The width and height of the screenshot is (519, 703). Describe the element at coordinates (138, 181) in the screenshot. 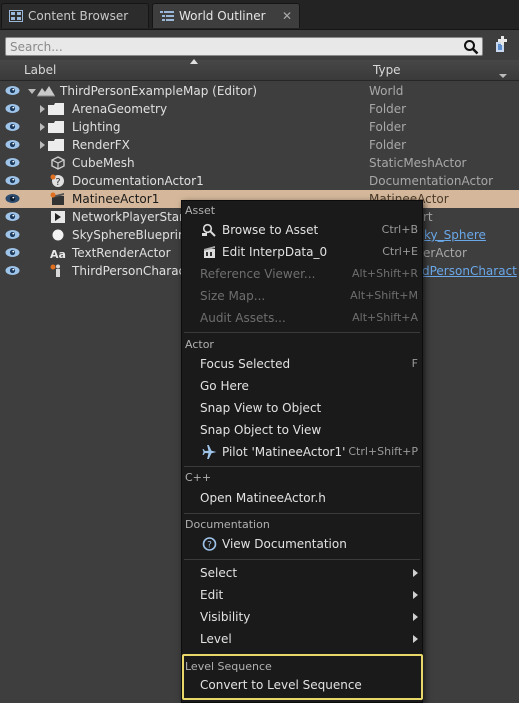

I see `row-label: DocumentationActor1` at that location.